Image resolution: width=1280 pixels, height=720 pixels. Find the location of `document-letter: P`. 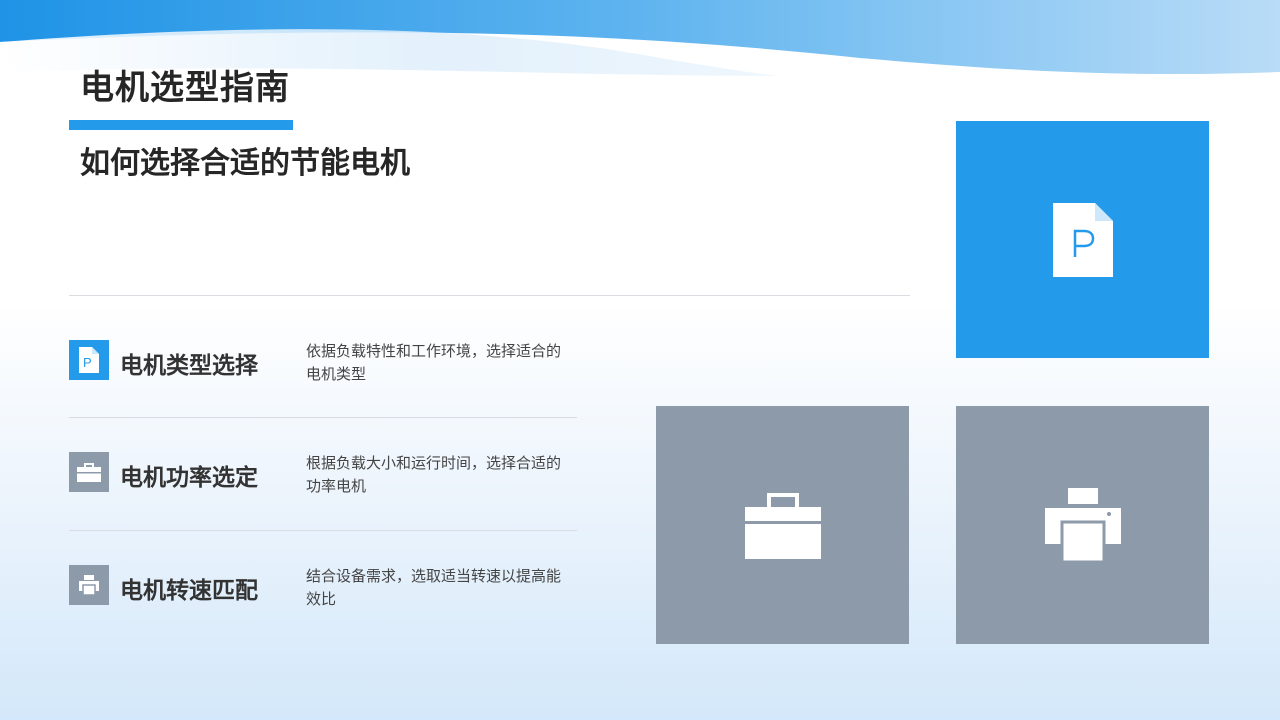

document-letter: P is located at coordinates (87, 362).